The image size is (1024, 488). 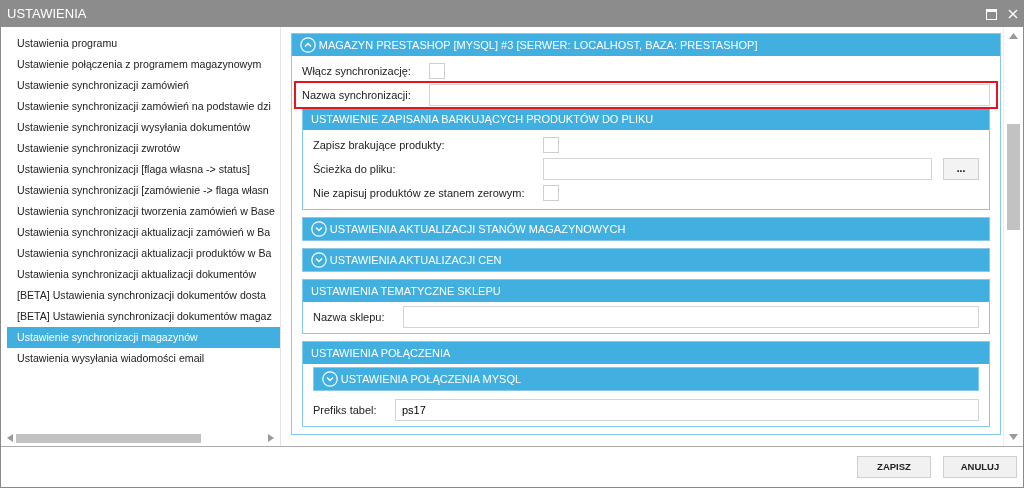 What do you see at coordinates (349, 317) in the screenshot?
I see `field-label: Nazwa sklepu:` at bounding box center [349, 317].